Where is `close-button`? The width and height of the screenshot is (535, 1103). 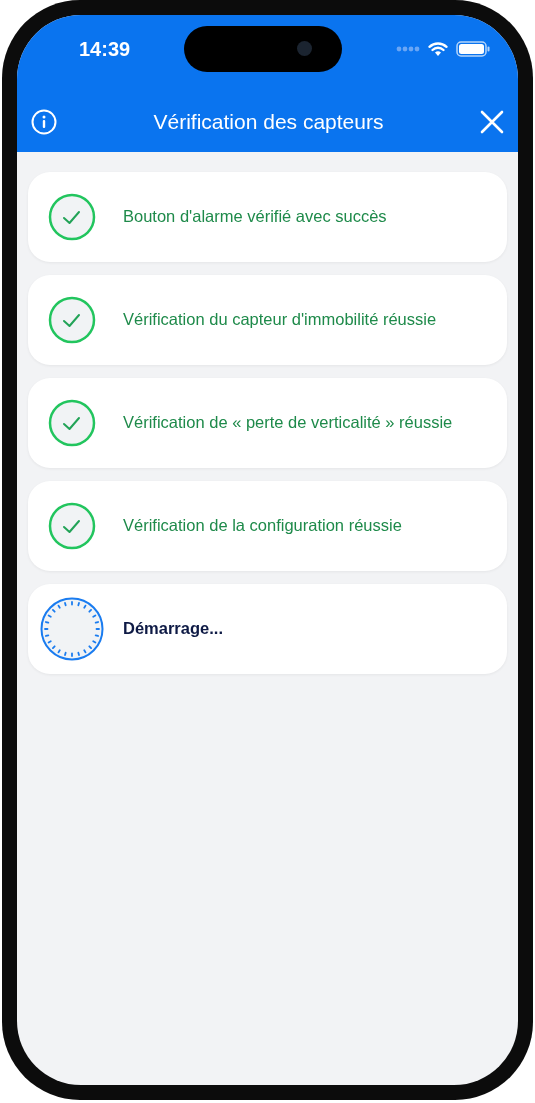 close-button is located at coordinates (492, 121).